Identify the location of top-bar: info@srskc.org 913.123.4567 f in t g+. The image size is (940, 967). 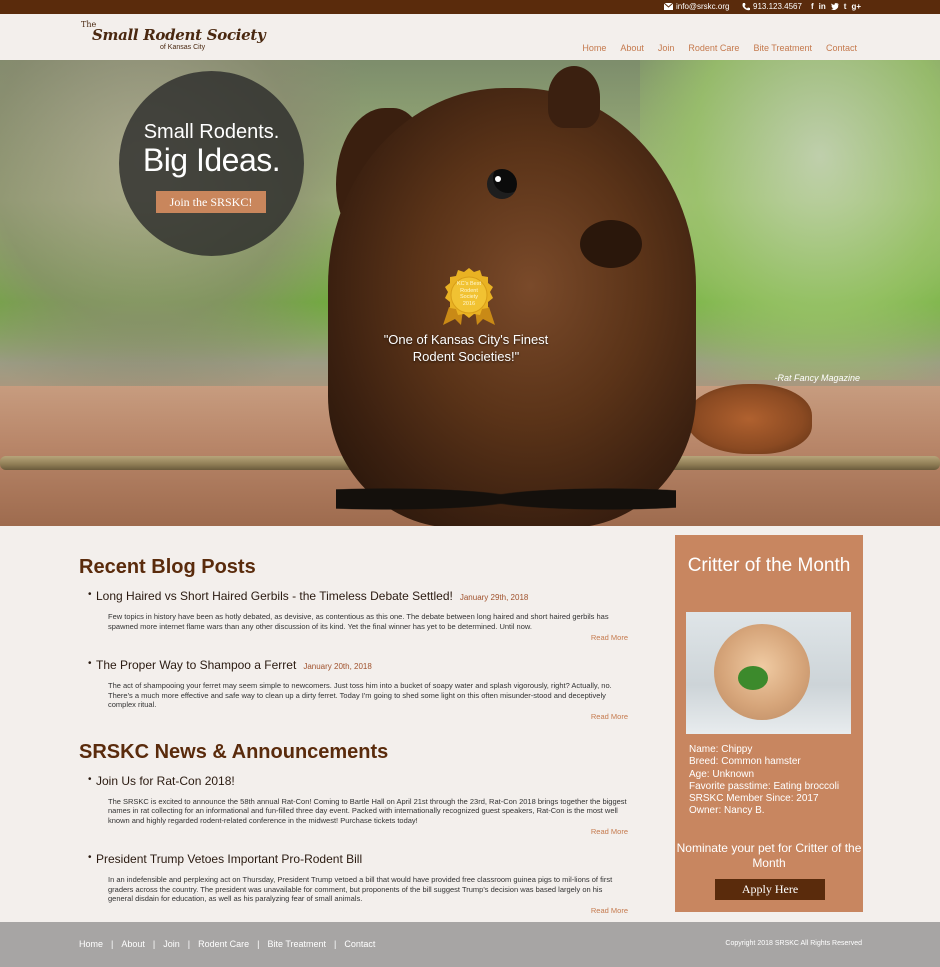
(470, 7).